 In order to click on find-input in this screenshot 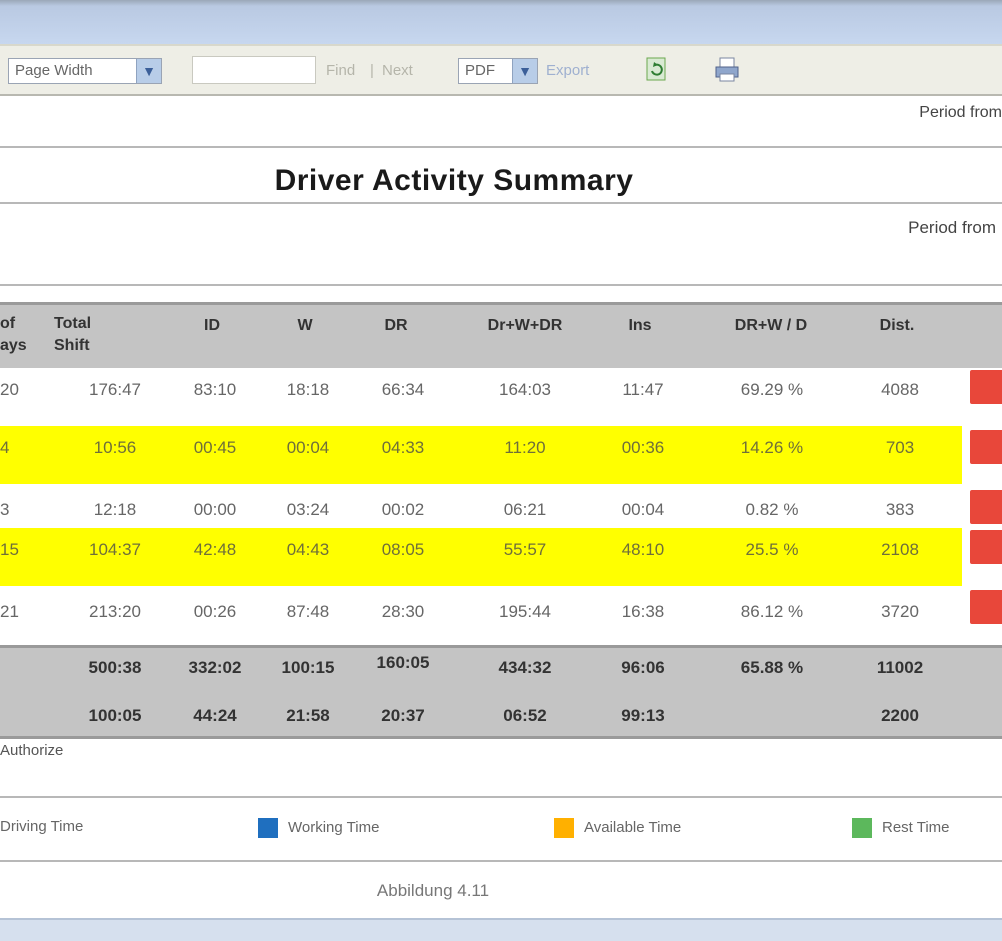, I will do `click(254, 70)`.